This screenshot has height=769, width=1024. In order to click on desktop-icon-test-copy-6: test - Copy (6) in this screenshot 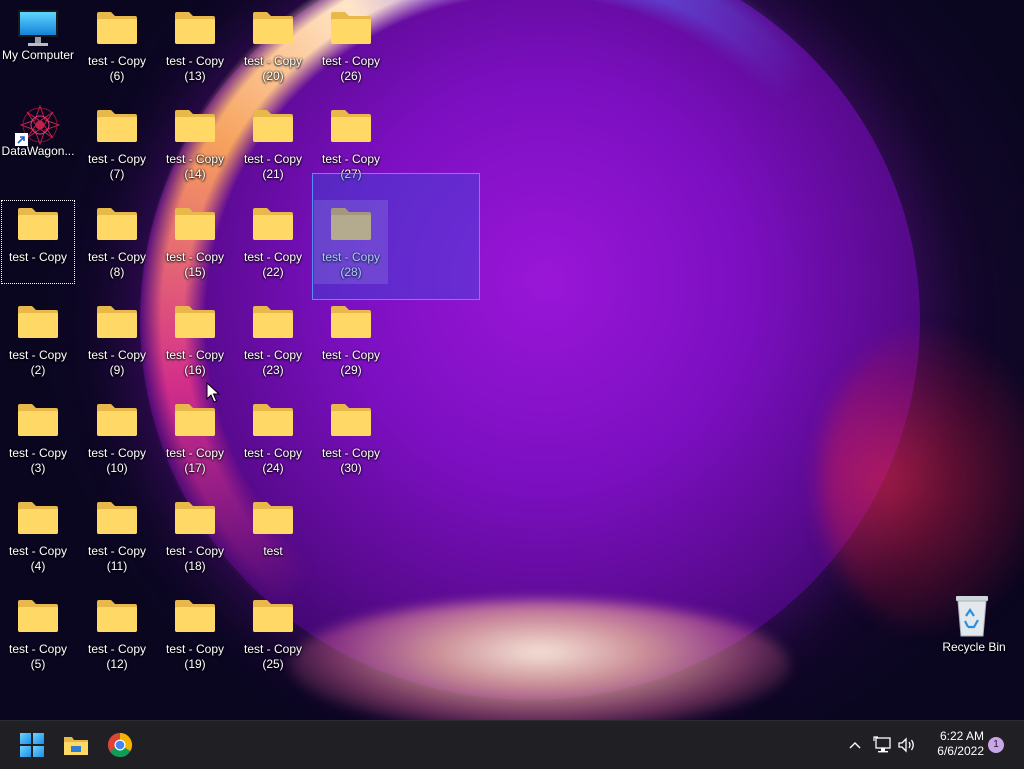, I will do `click(117, 46)`.